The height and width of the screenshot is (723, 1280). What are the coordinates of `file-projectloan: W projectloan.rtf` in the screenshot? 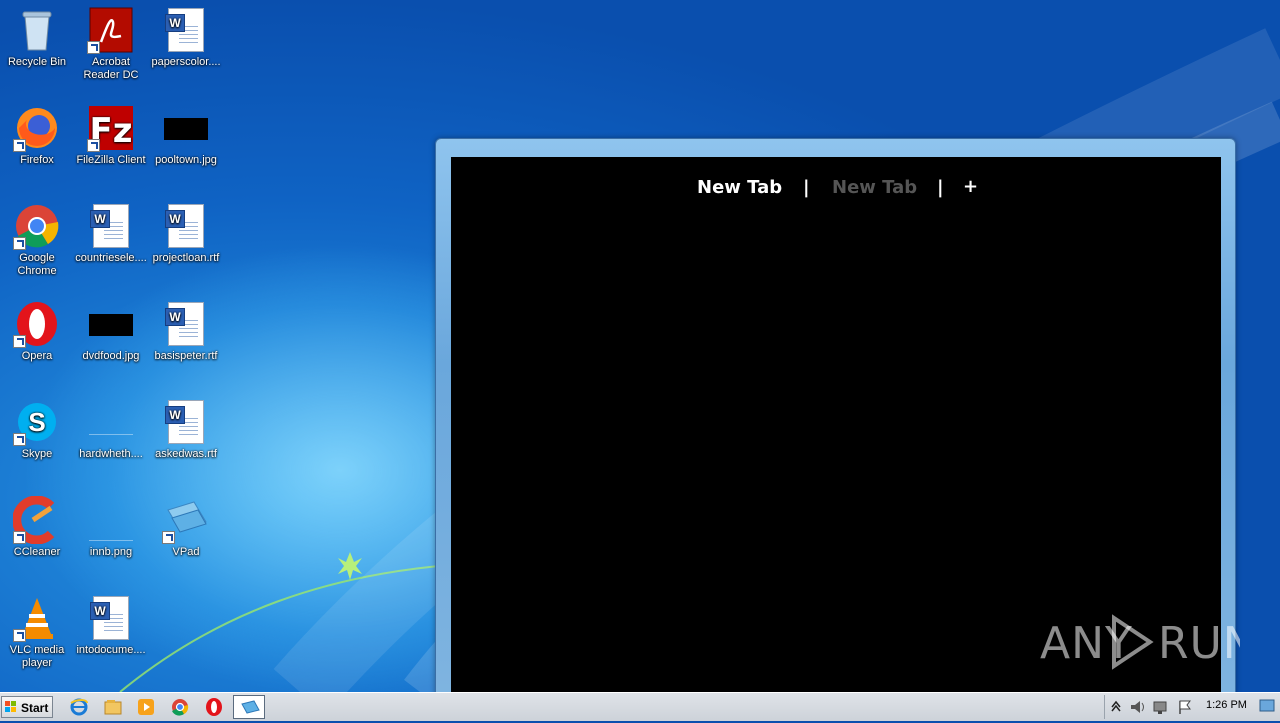 It's located at (186, 233).